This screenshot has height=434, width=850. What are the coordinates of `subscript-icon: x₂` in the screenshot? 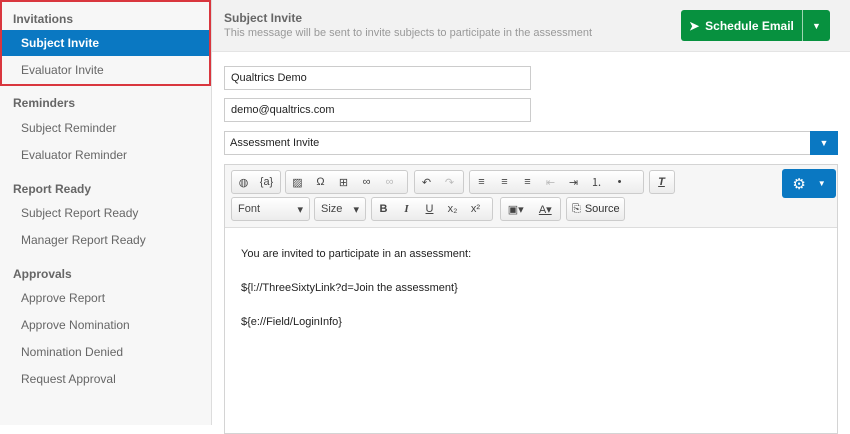 It's located at (452, 209).